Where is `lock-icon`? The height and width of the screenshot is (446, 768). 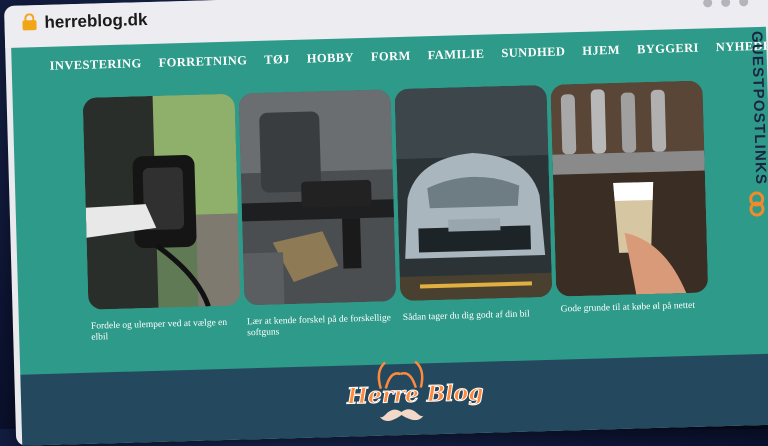
lock-icon is located at coordinates (29, 25).